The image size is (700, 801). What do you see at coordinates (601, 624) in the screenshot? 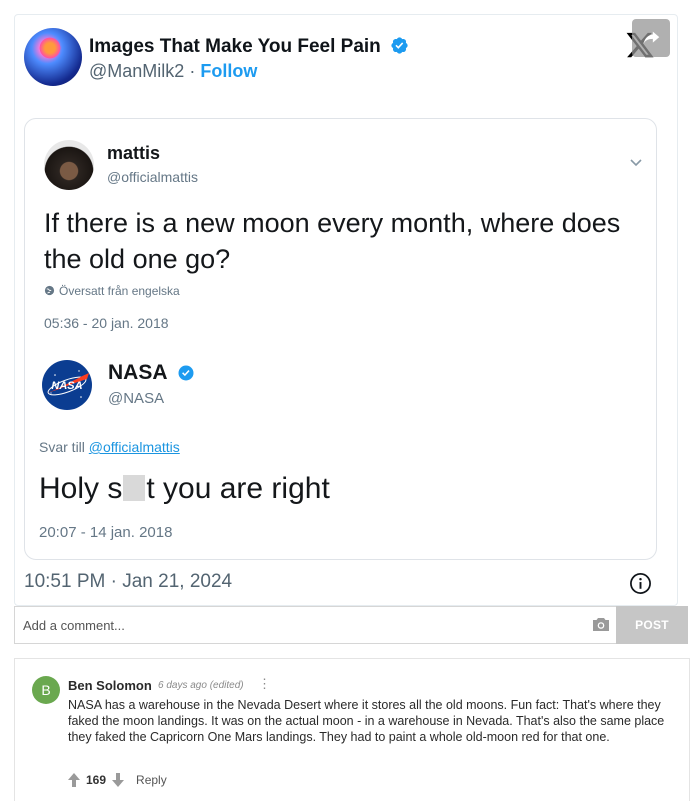
I see `camera-icon` at bounding box center [601, 624].